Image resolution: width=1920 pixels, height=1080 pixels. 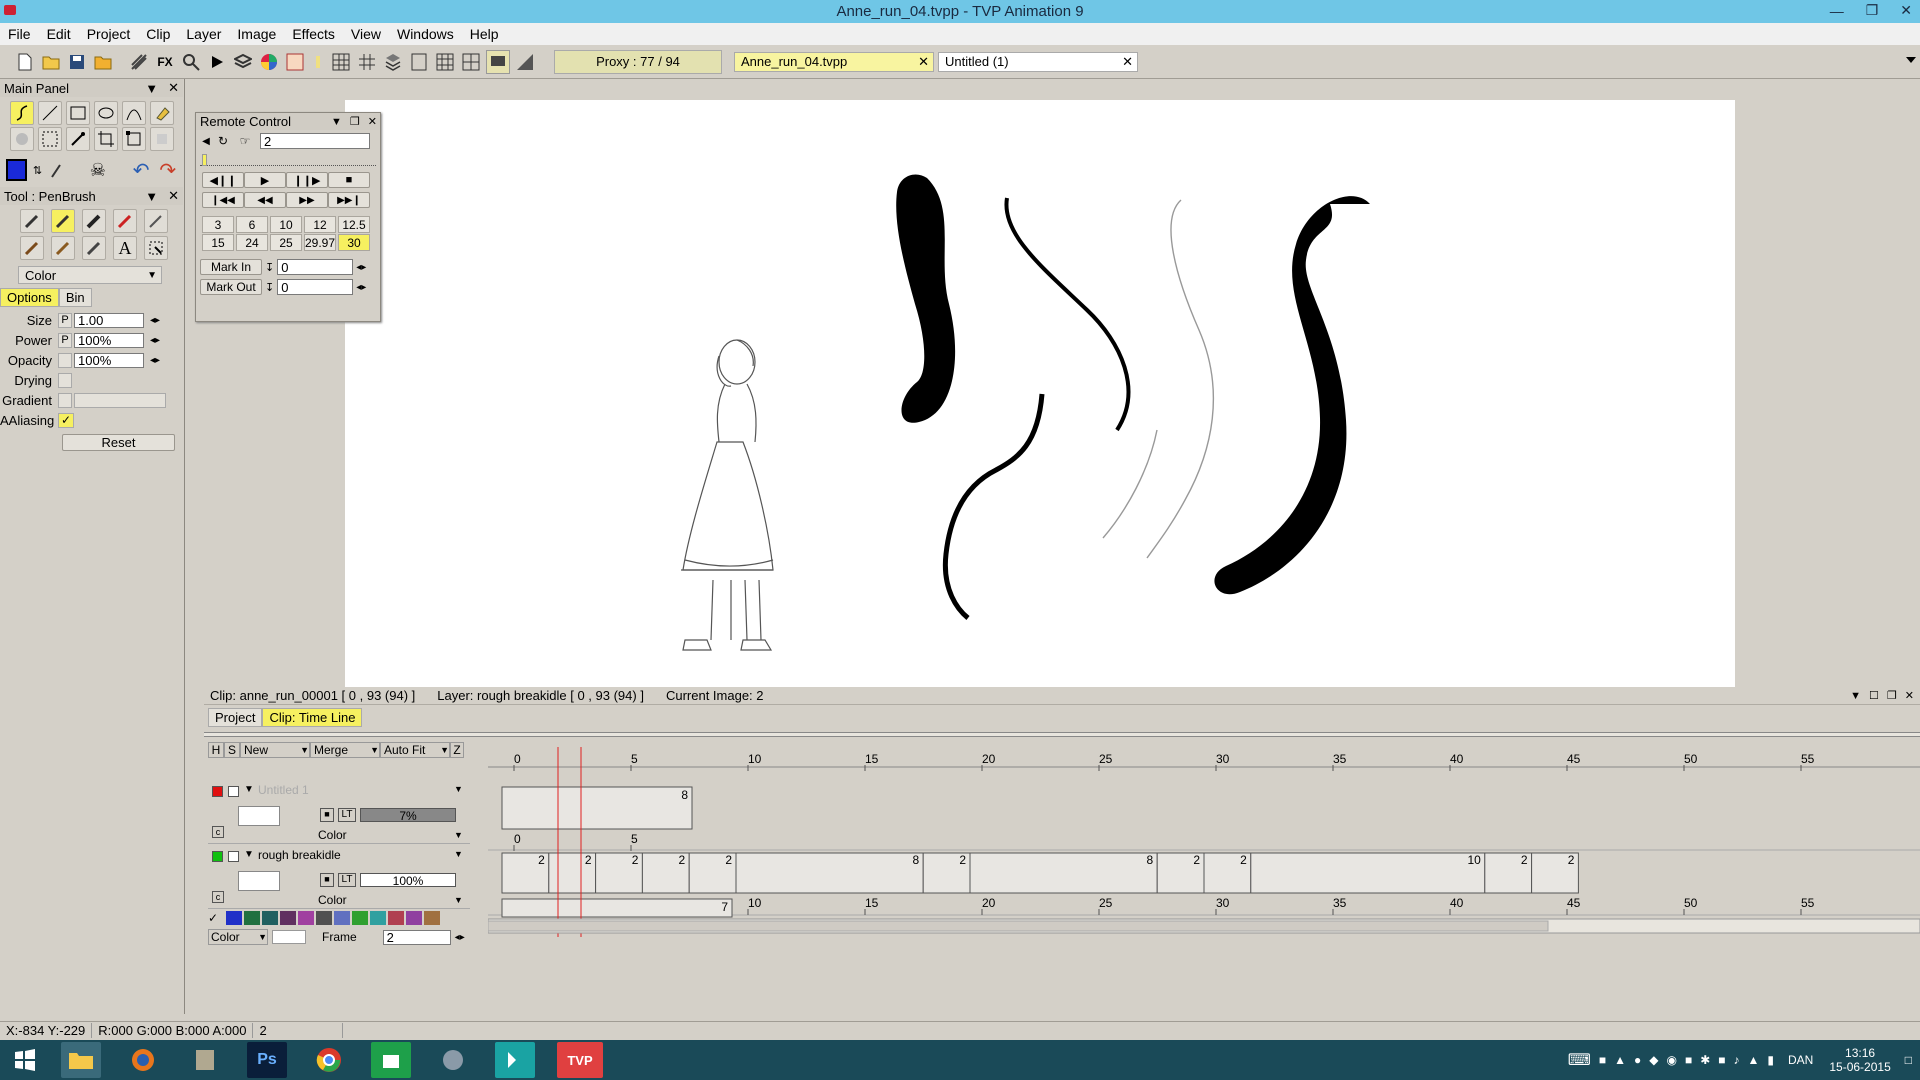 I want to click on swap-colors-icon: ⇅, so click(x=37, y=170).